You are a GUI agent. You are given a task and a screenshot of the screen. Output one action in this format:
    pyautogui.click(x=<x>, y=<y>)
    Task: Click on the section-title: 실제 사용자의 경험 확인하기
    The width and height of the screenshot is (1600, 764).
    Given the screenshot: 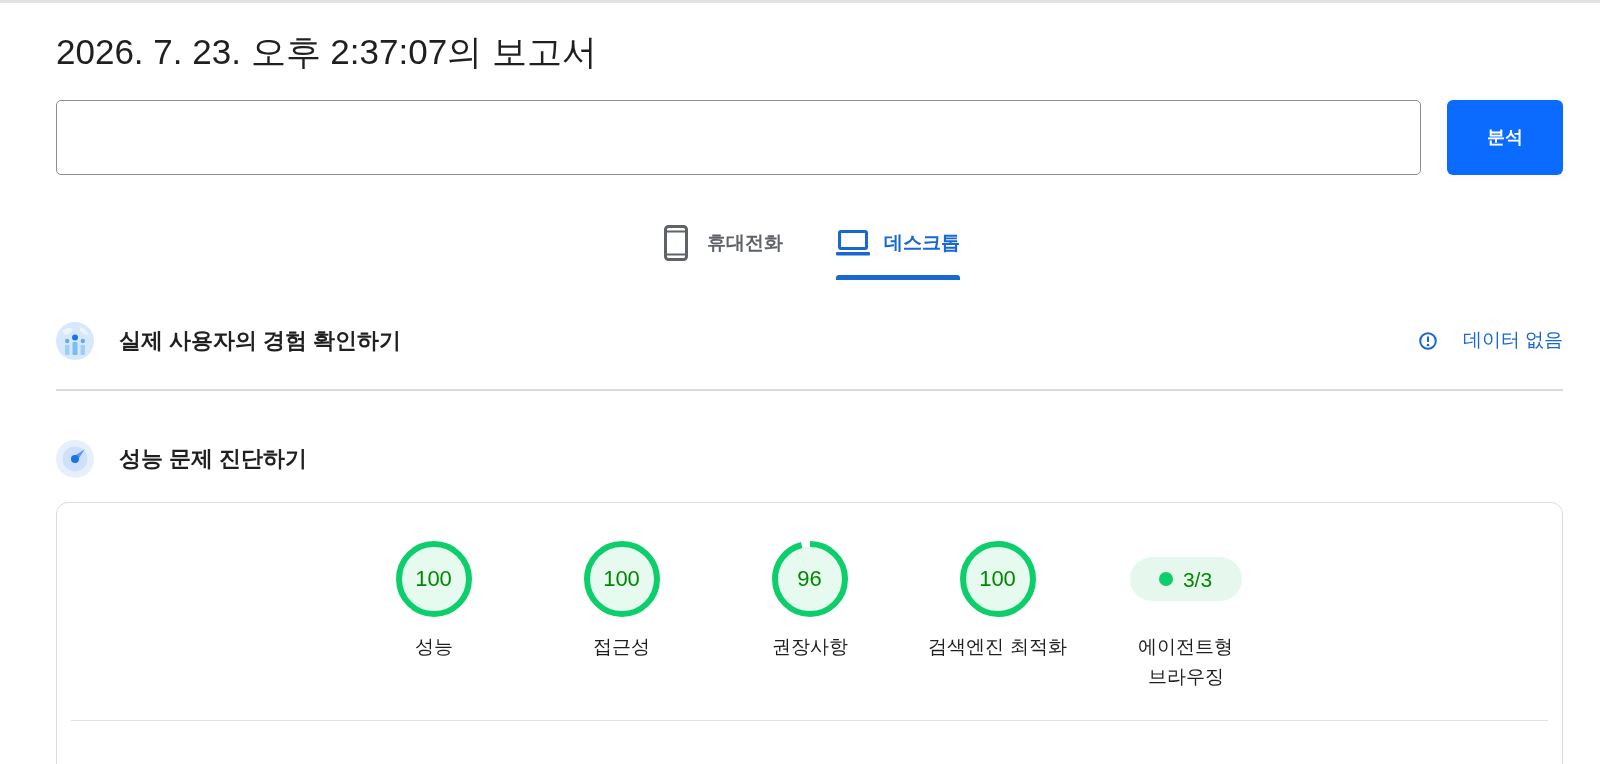 What is the action you would take?
    pyautogui.click(x=260, y=341)
    